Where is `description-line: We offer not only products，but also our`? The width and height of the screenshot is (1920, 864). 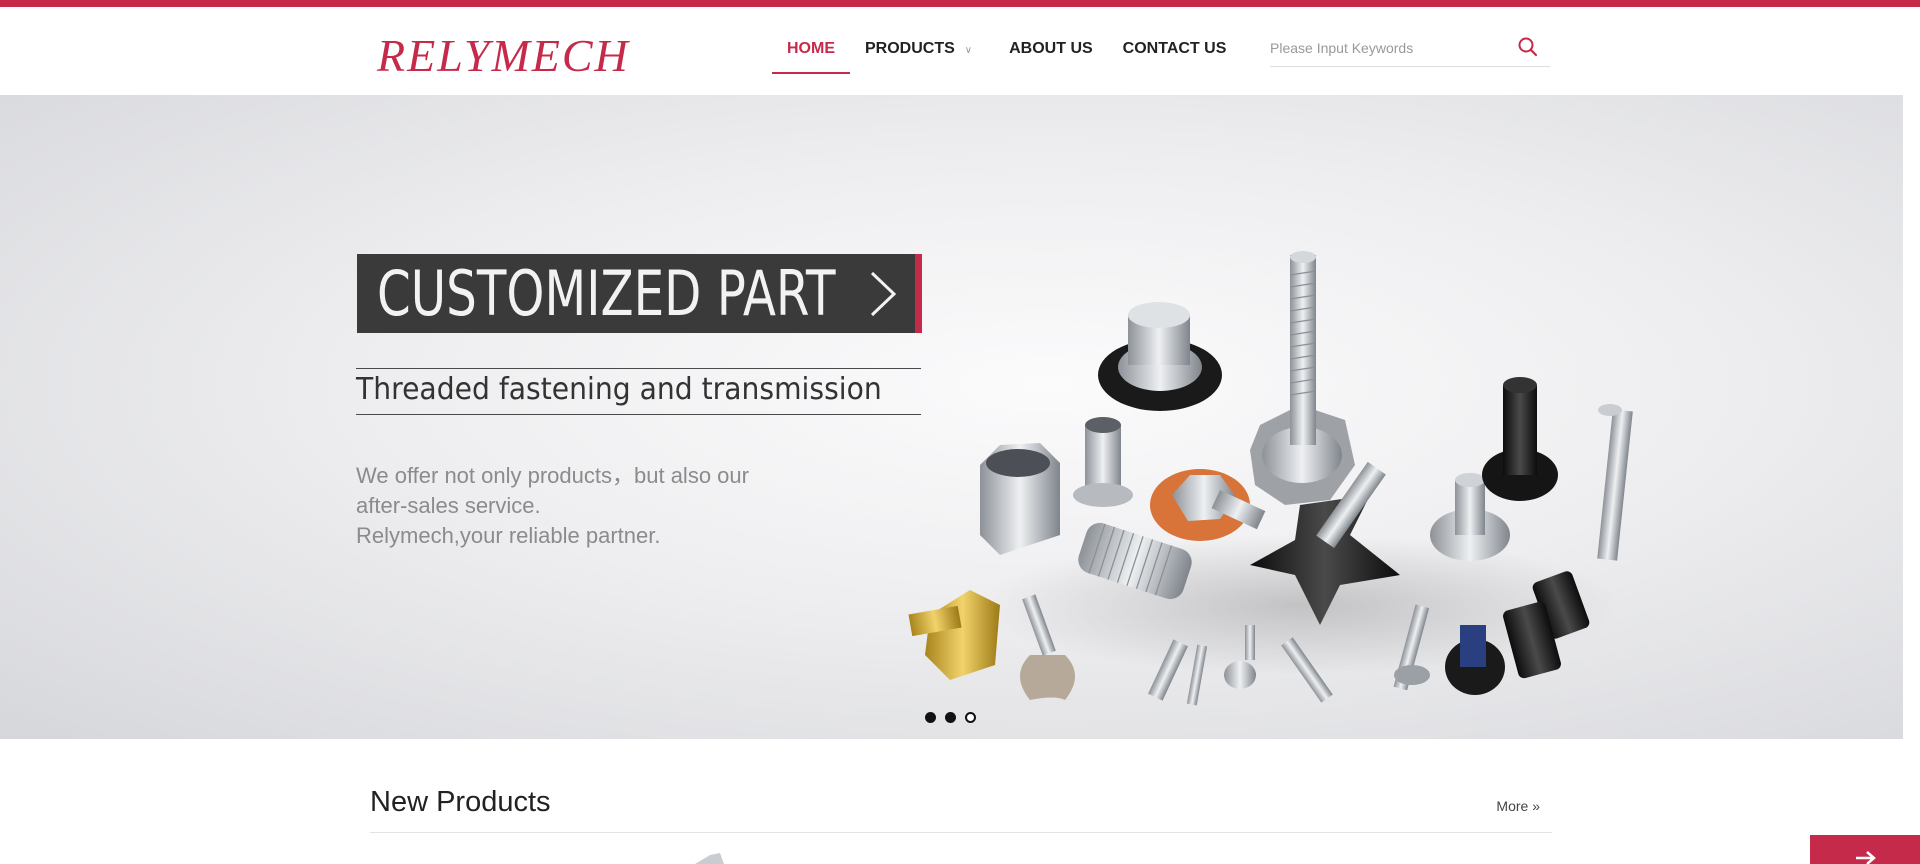 description-line: We offer not only products，but also our is located at coordinates (552, 475).